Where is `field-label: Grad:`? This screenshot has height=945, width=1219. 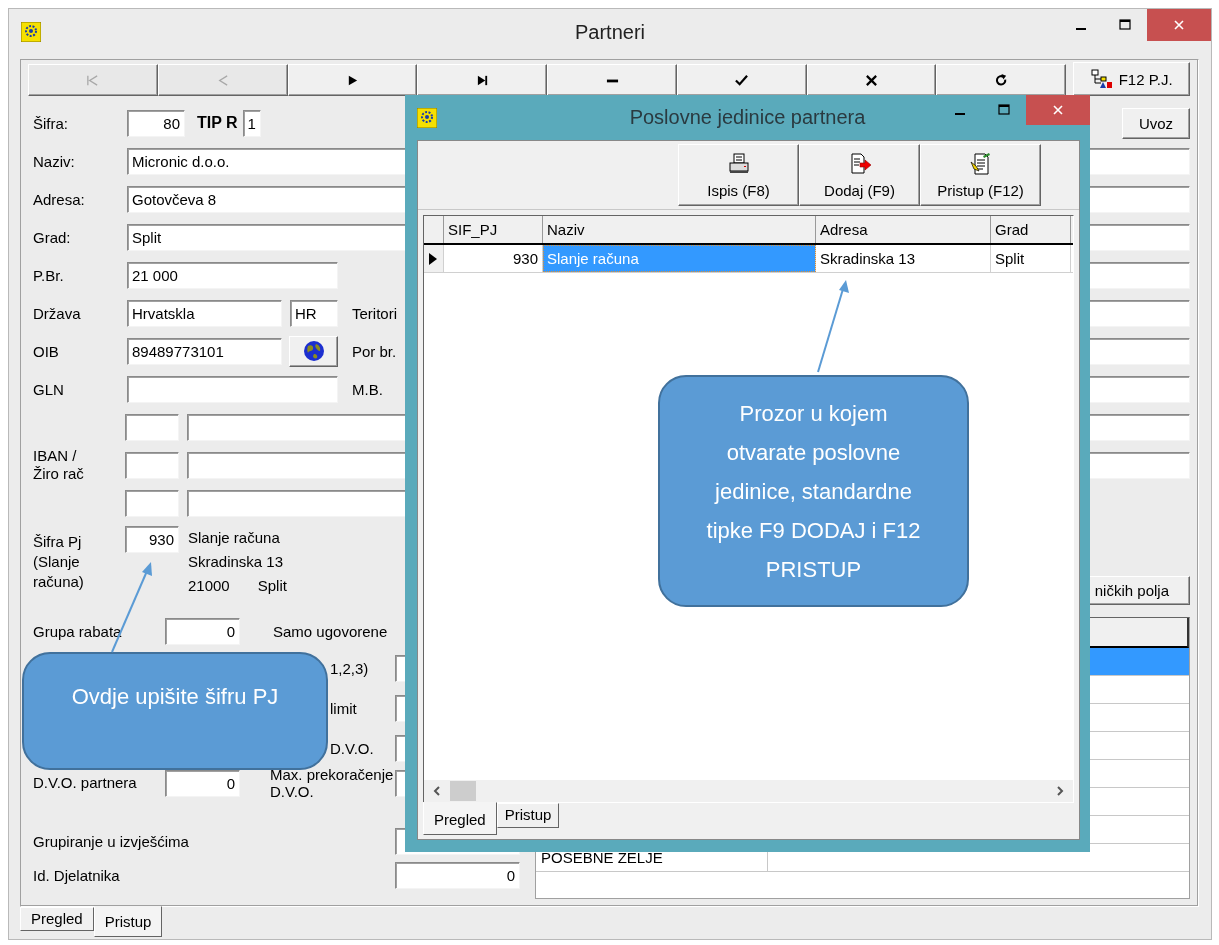 field-label: Grad: is located at coordinates (52, 237).